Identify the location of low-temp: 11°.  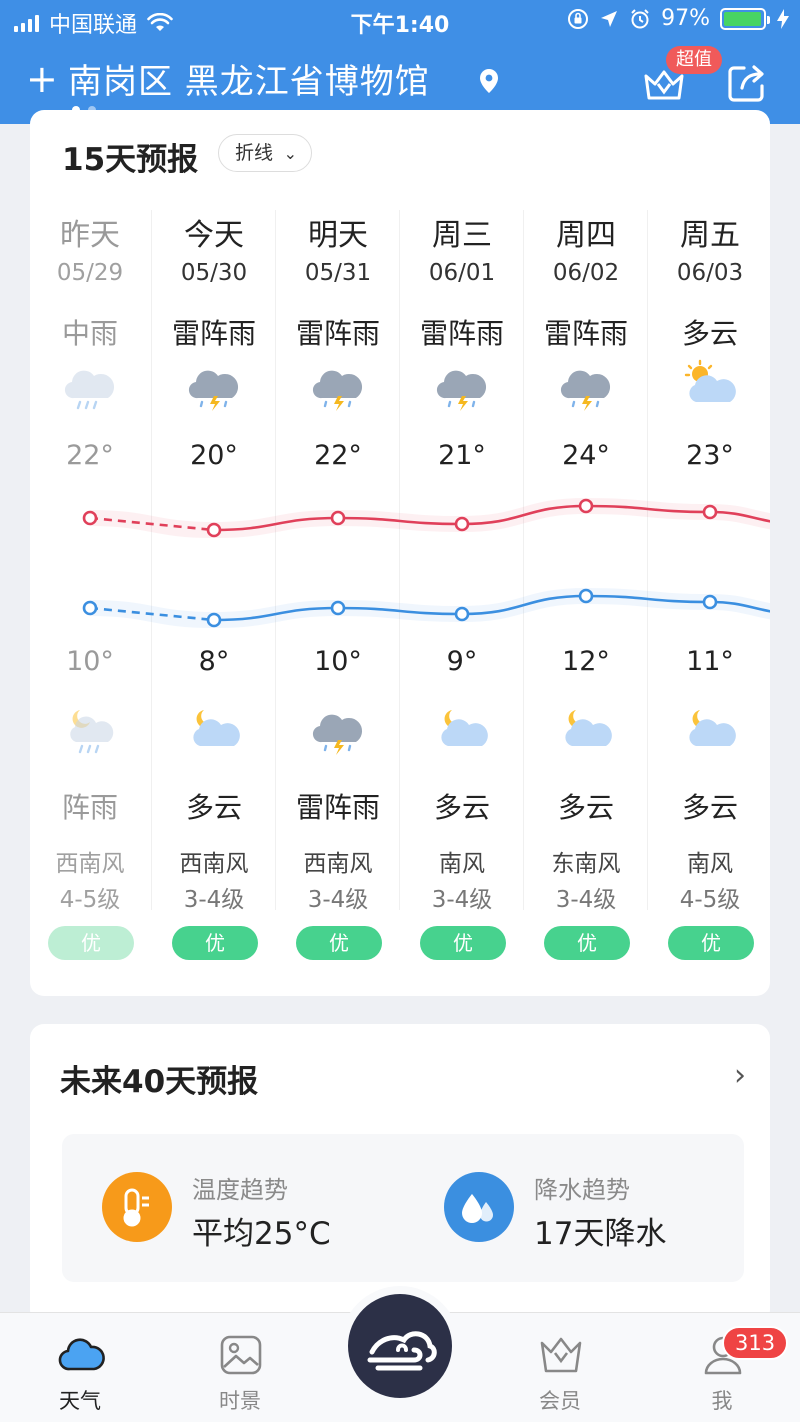
(710, 661).